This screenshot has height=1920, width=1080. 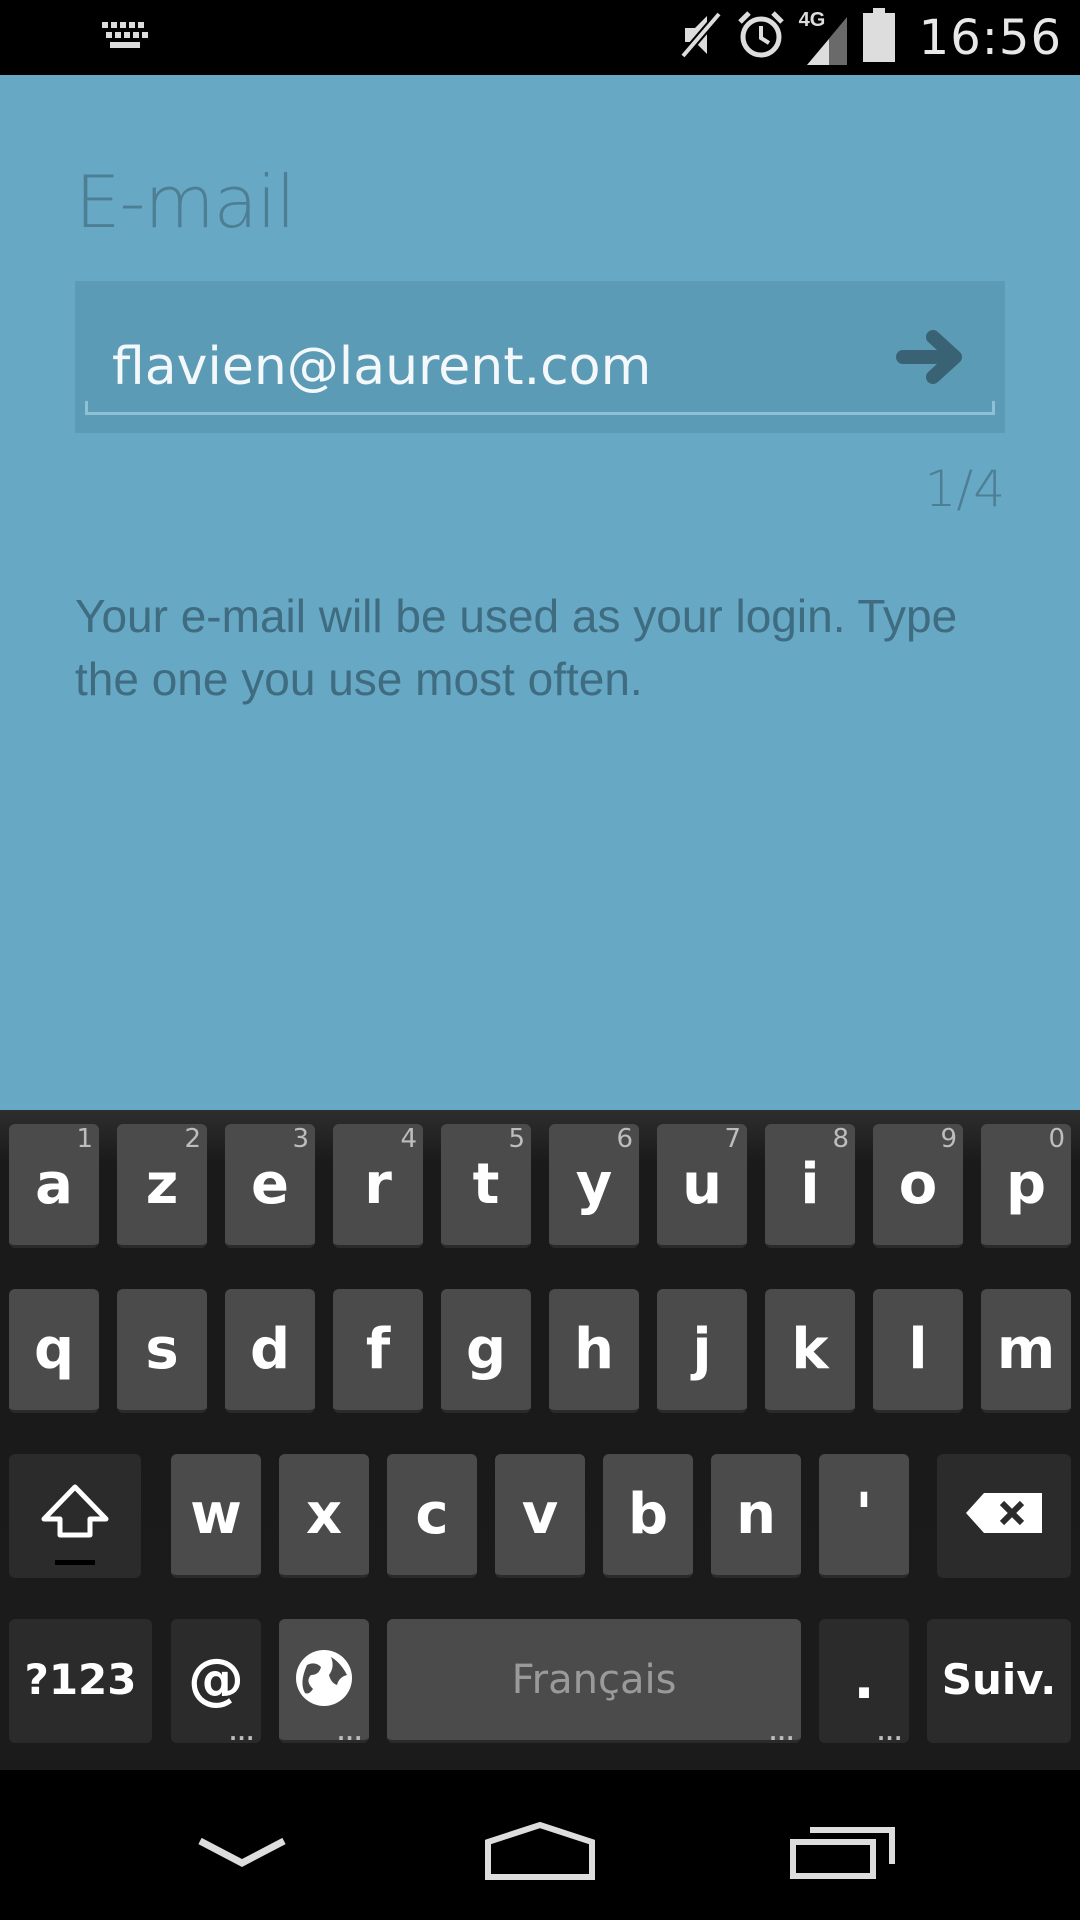 I want to click on key-a: a1, so click(x=54, y=1186).